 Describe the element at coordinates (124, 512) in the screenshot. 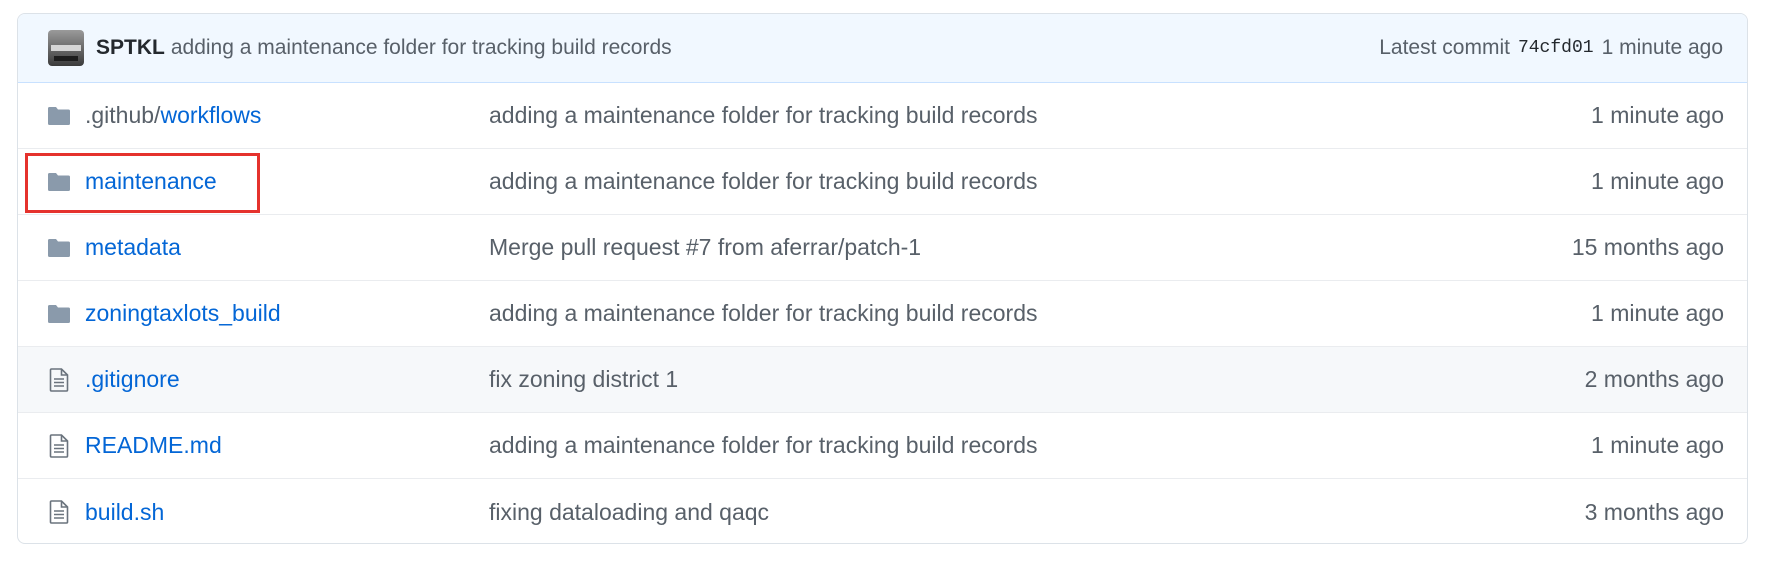

I see `file-name-link: build.sh` at that location.